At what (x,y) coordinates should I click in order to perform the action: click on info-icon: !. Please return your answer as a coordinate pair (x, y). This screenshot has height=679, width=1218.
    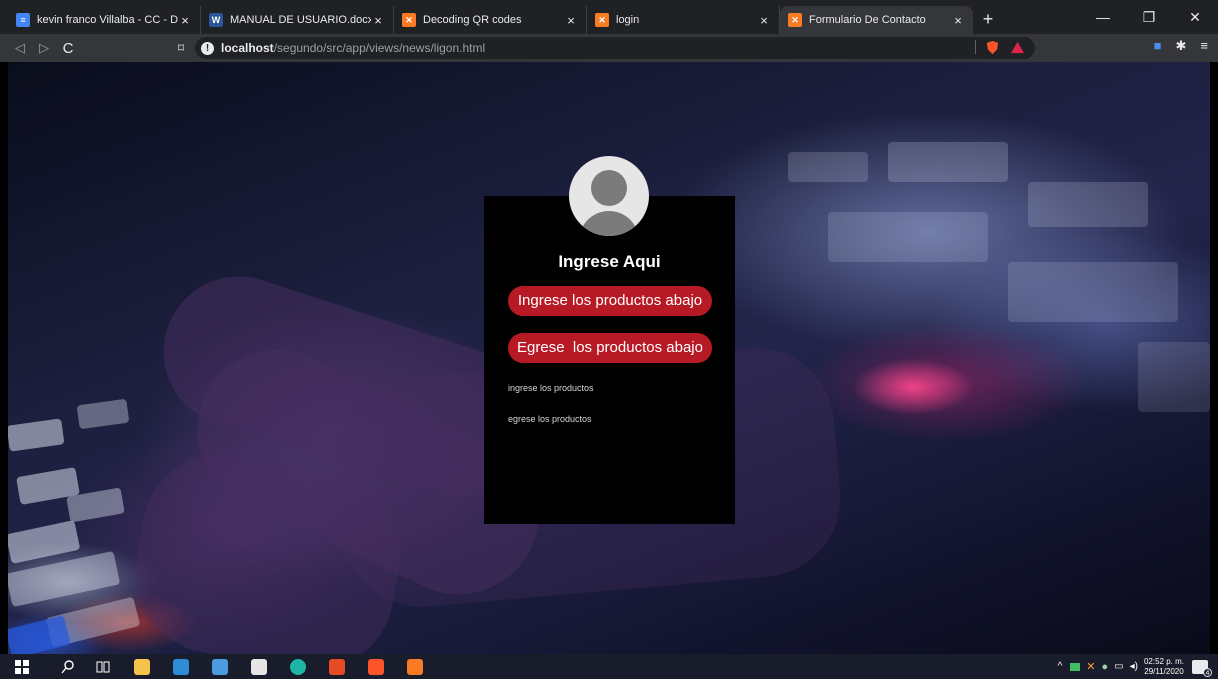
    Looking at the image, I should click on (207, 48).